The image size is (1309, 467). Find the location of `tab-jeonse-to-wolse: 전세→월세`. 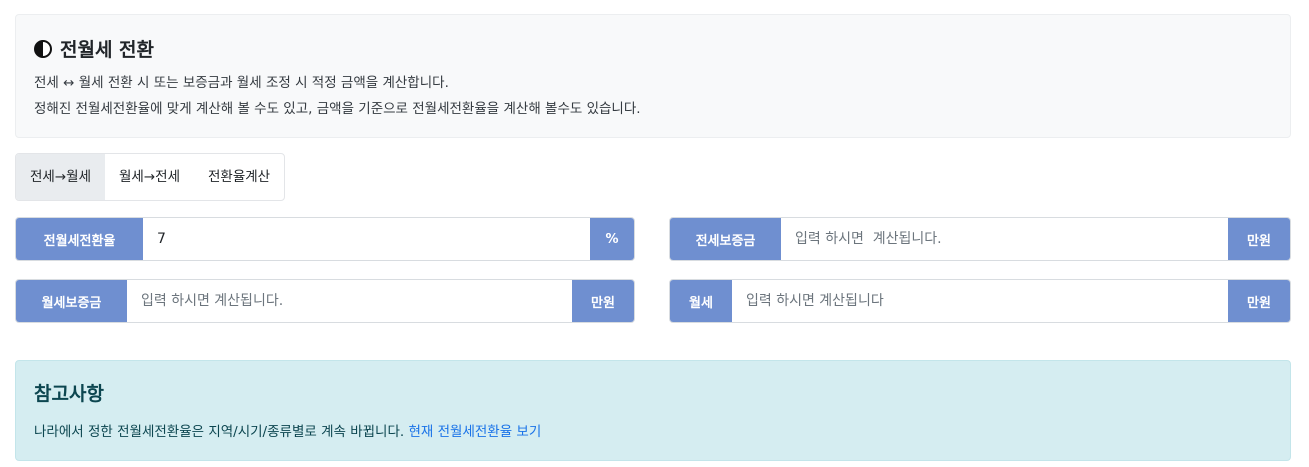

tab-jeonse-to-wolse: 전세→월세 is located at coordinates (60, 177).